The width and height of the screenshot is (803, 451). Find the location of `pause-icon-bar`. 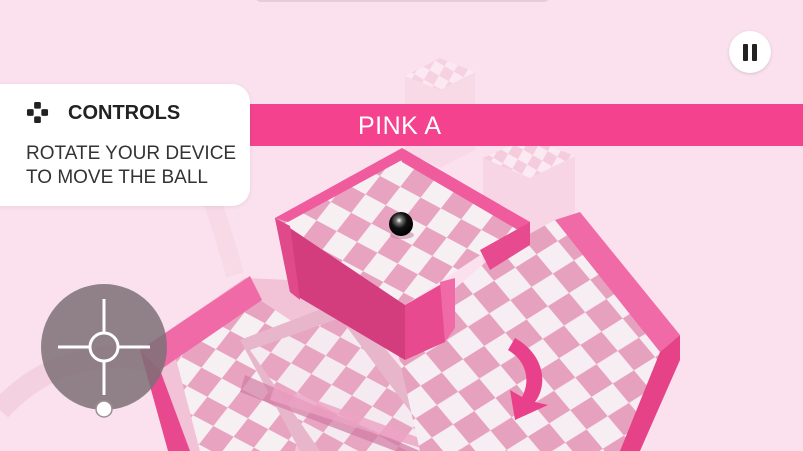

pause-icon-bar is located at coordinates (754, 52).